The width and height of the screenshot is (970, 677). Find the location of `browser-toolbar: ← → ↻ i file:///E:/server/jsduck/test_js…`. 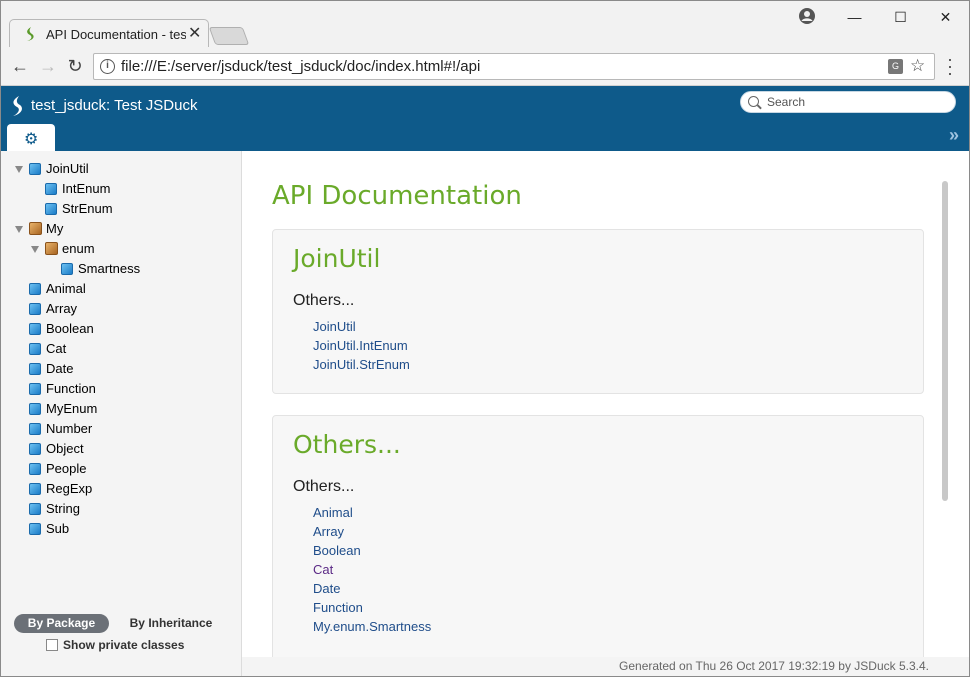

browser-toolbar: ← → ↻ i file:///E:/server/jsduck/test_js… is located at coordinates (485, 66).